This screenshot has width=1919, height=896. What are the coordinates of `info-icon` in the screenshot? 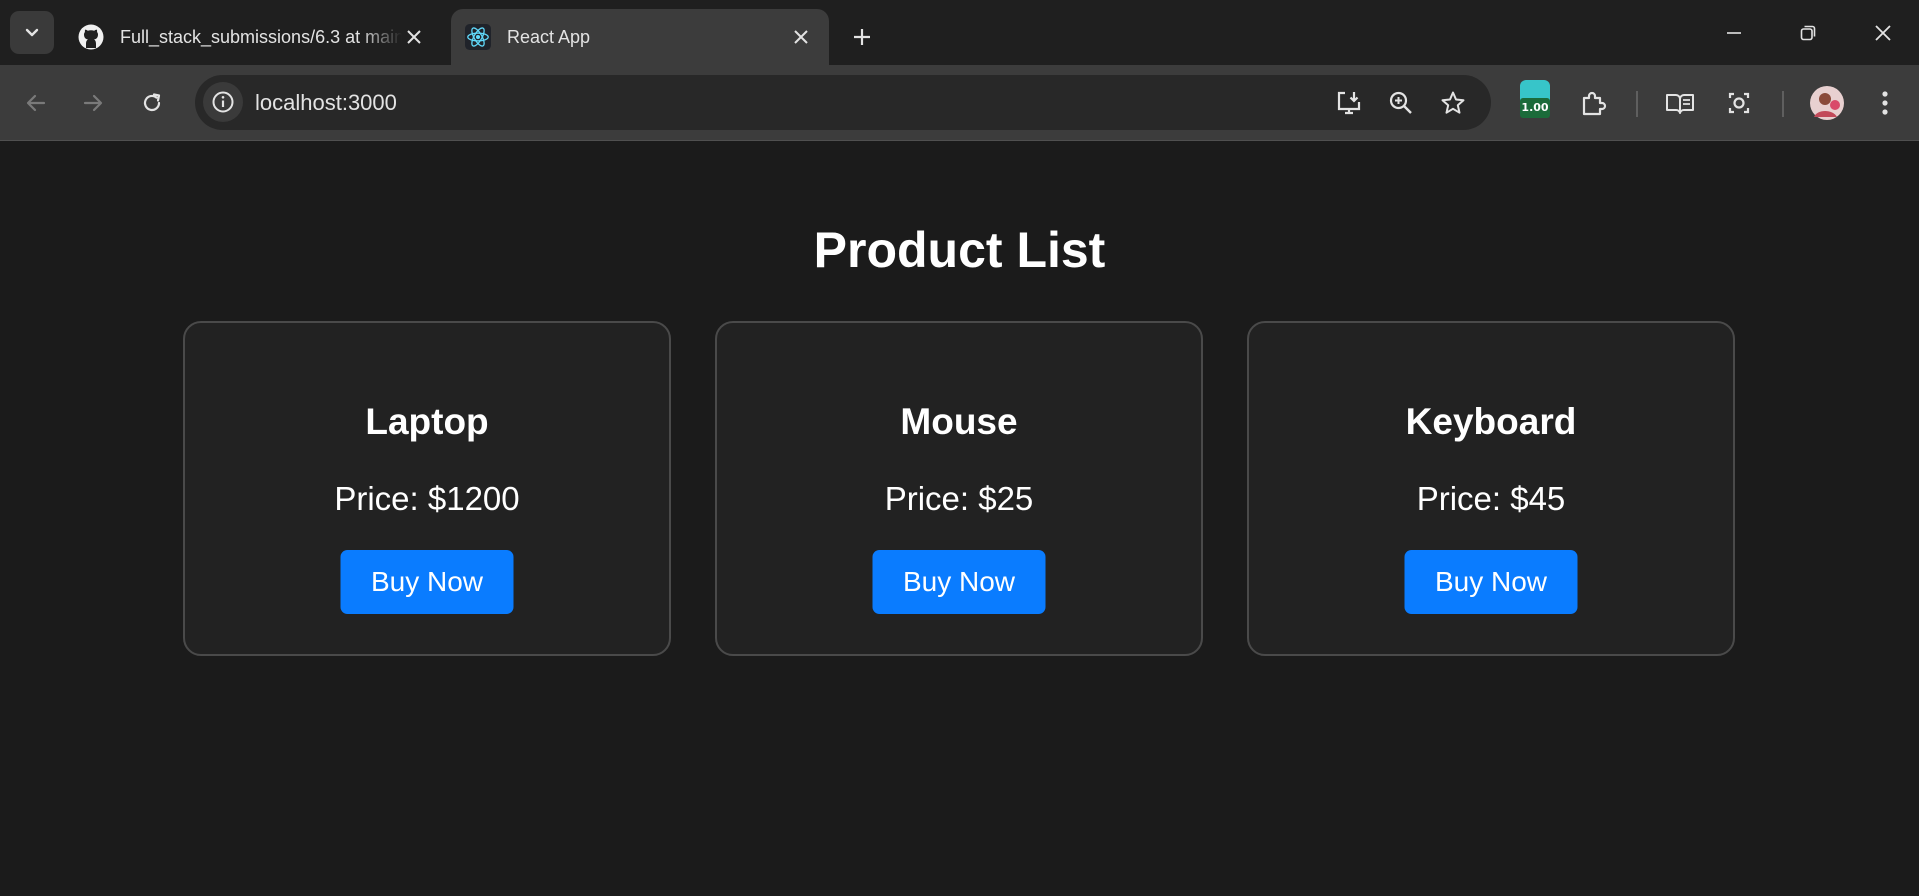 It's located at (223, 102).